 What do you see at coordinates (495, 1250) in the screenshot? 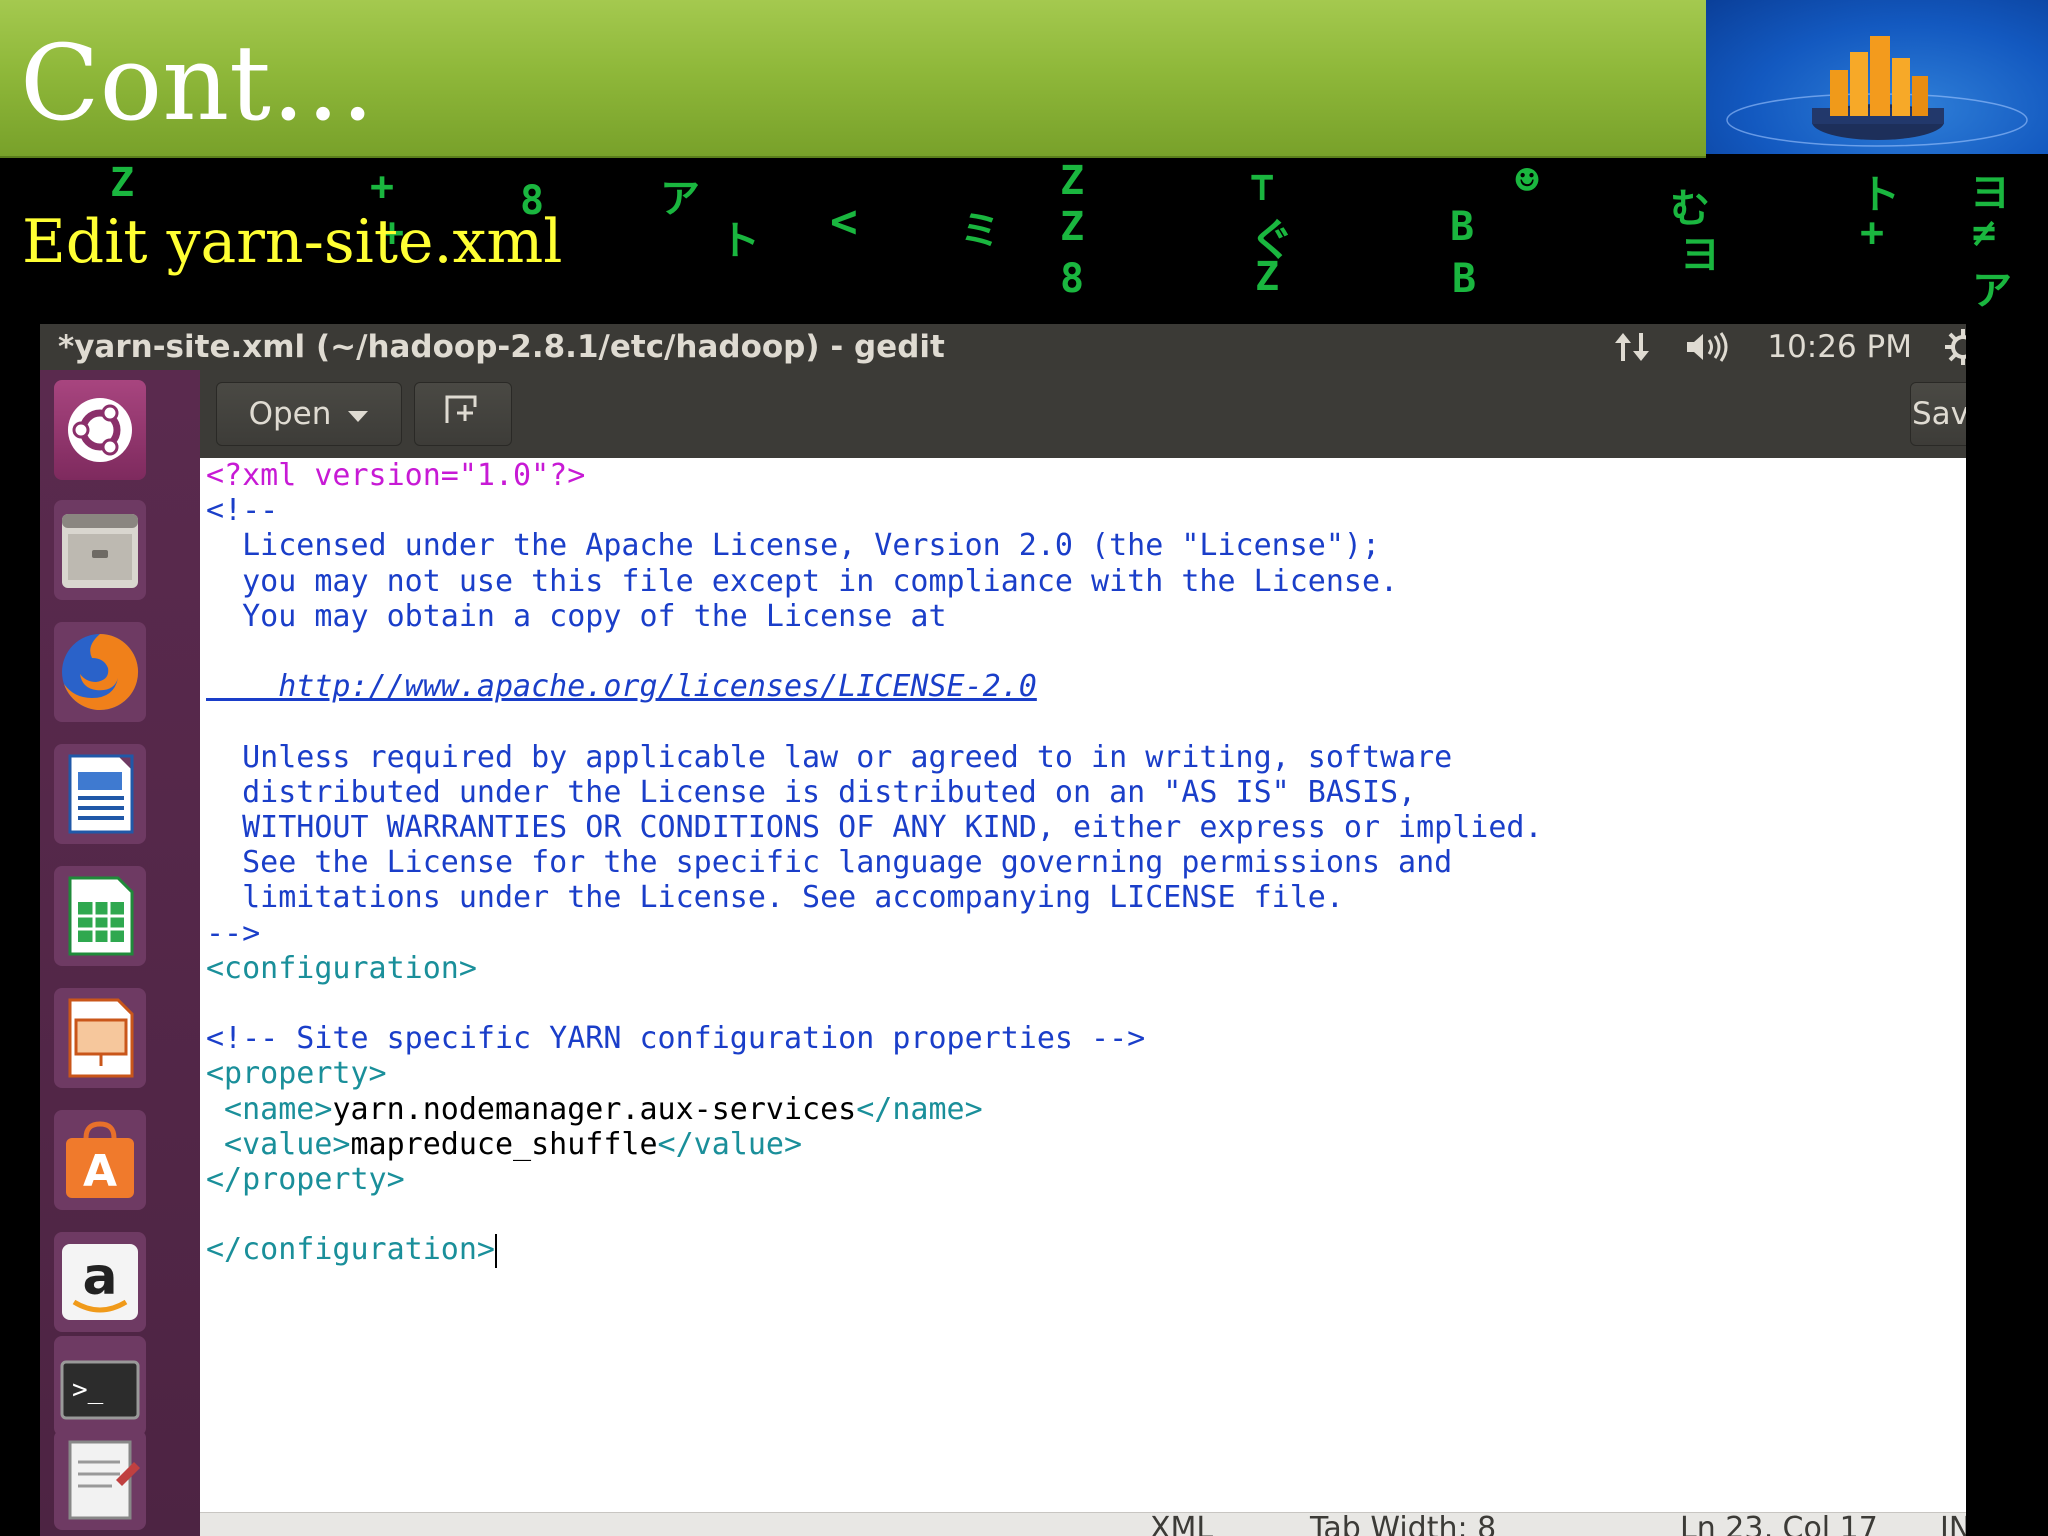
I see `text-cursor` at bounding box center [495, 1250].